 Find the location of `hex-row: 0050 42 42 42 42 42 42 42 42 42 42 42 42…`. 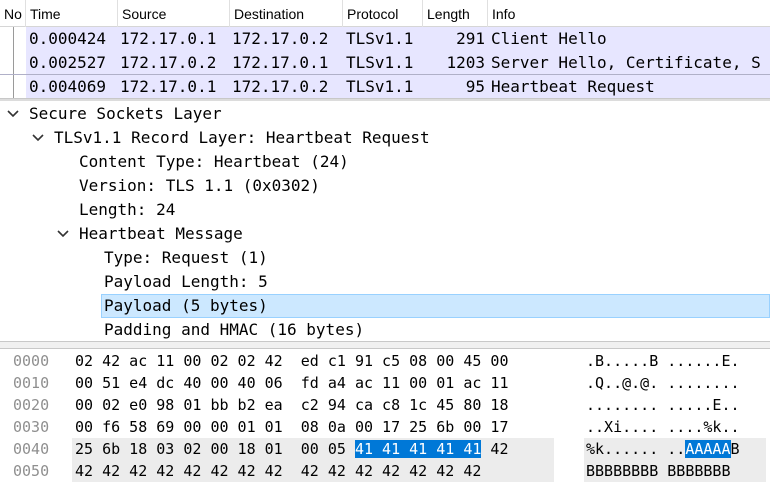

hex-row: 0050 42 42 42 42 42 42 42 42 42 42 42 42… is located at coordinates (385, 471).